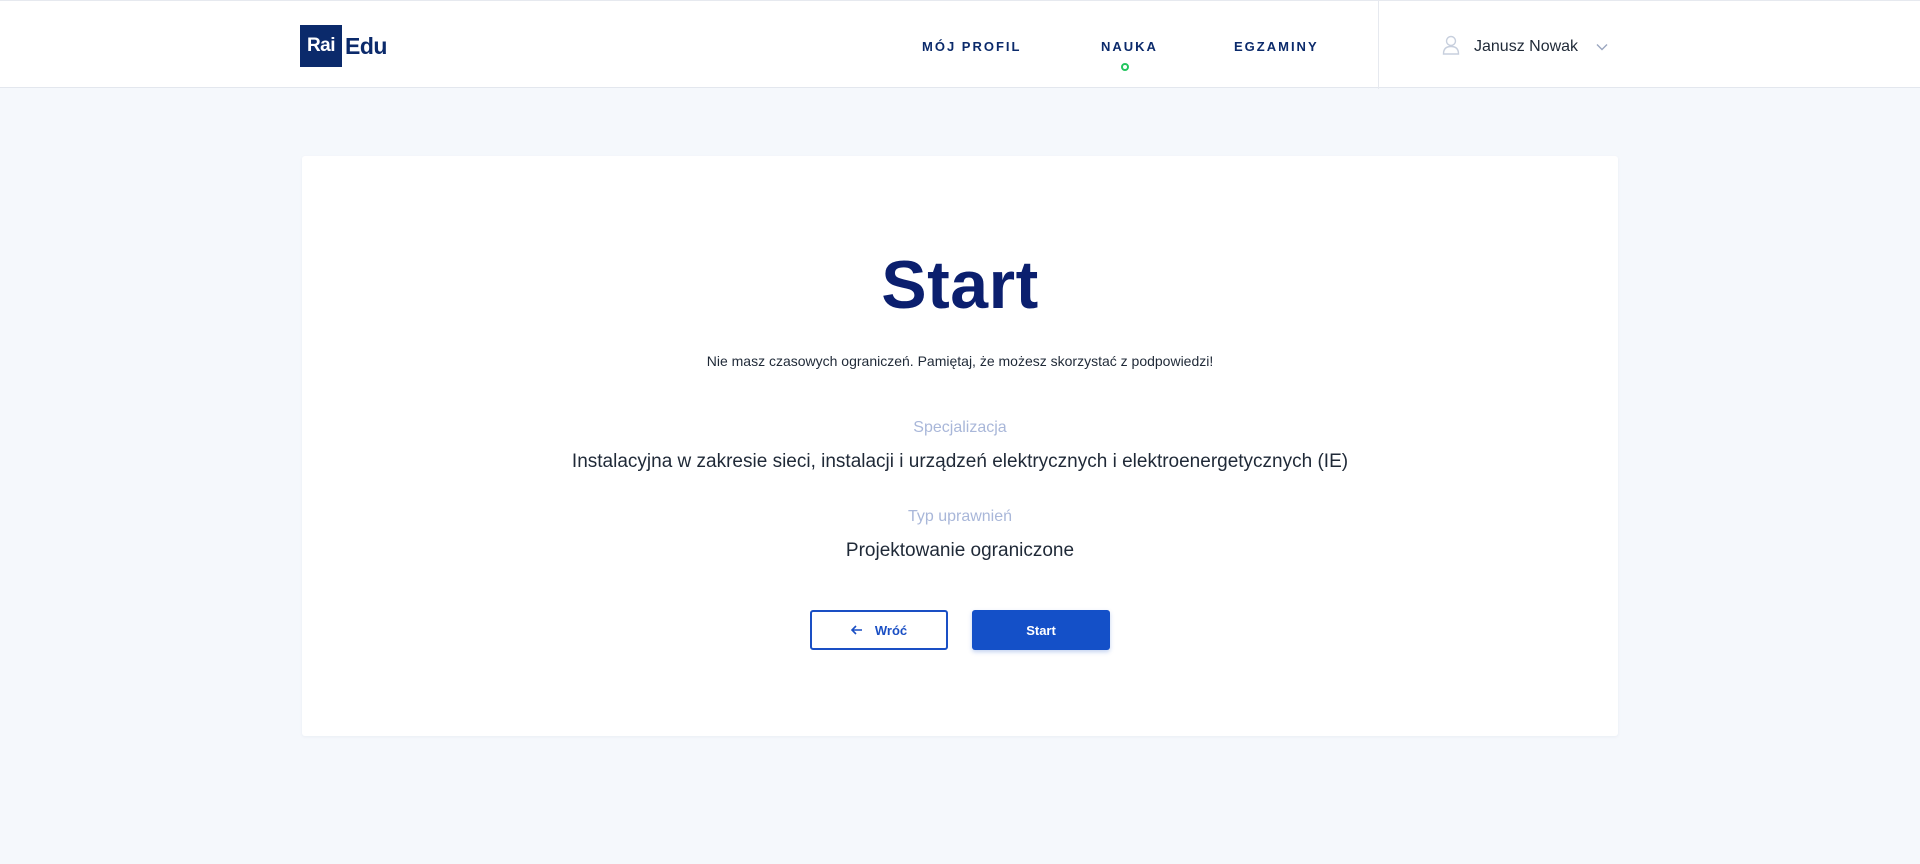 This screenshot has height=864, width=1920. What do you see at coordinates (1602, 47) in the screenshot?
I see `chevron-down-icon` at bounding box center [1602, 47].